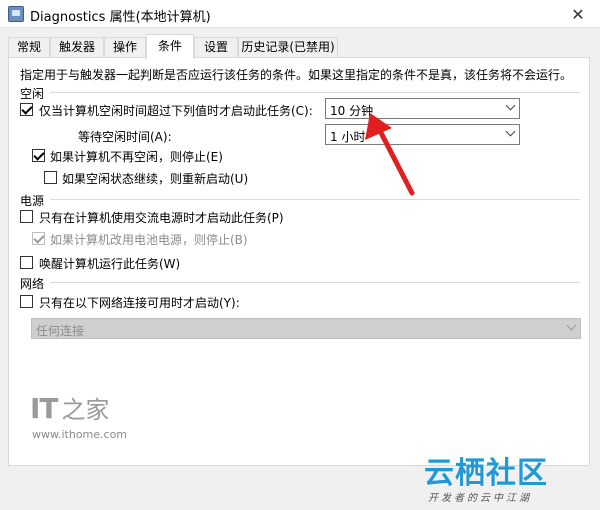 The width and height of the screenshot is (600, 510). Describe the element at coordinates (480, 498) in the screenshot. I see `yunqi-slogan: 开发者的云中江湖` at that location.